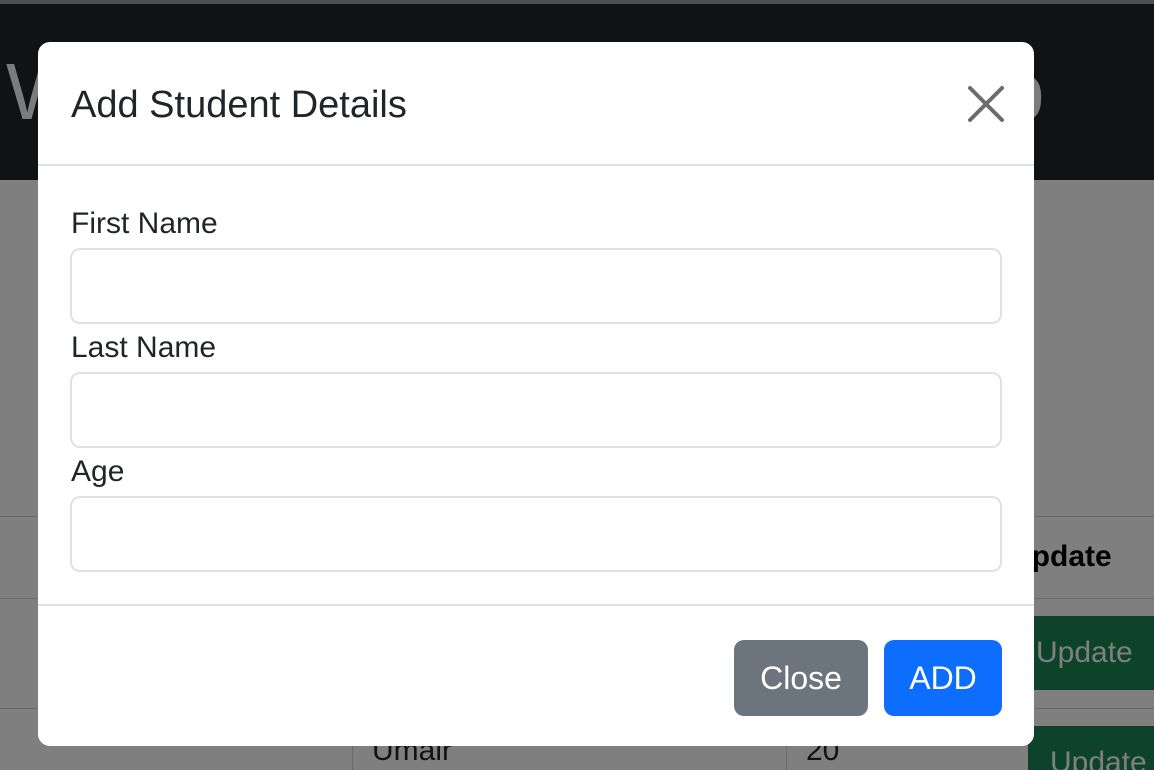 This screenshot has height=770, width=1154. I want to click on last-name-label: Last Name, so click(144, 347).